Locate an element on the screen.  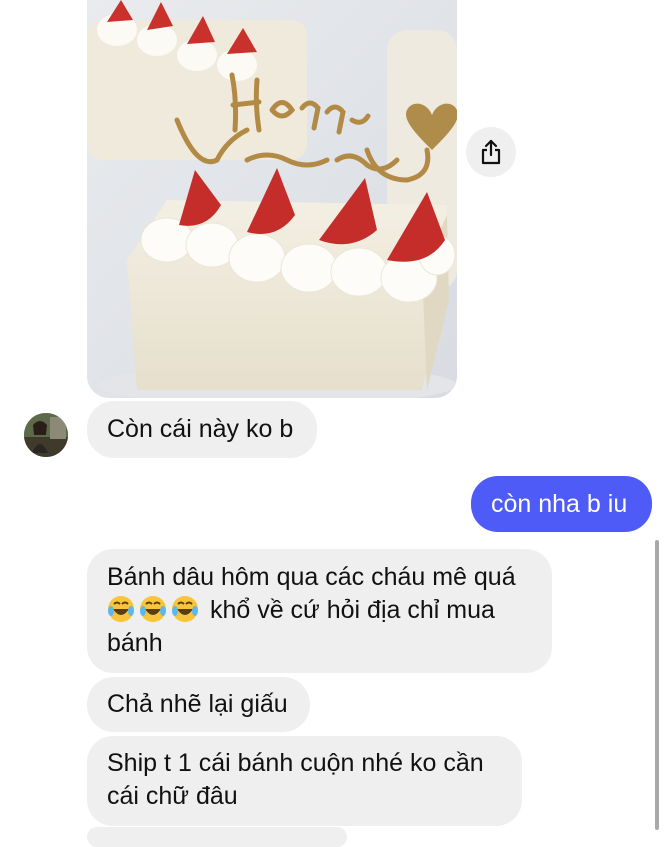
share-icon is located at coordinates (491, 152).